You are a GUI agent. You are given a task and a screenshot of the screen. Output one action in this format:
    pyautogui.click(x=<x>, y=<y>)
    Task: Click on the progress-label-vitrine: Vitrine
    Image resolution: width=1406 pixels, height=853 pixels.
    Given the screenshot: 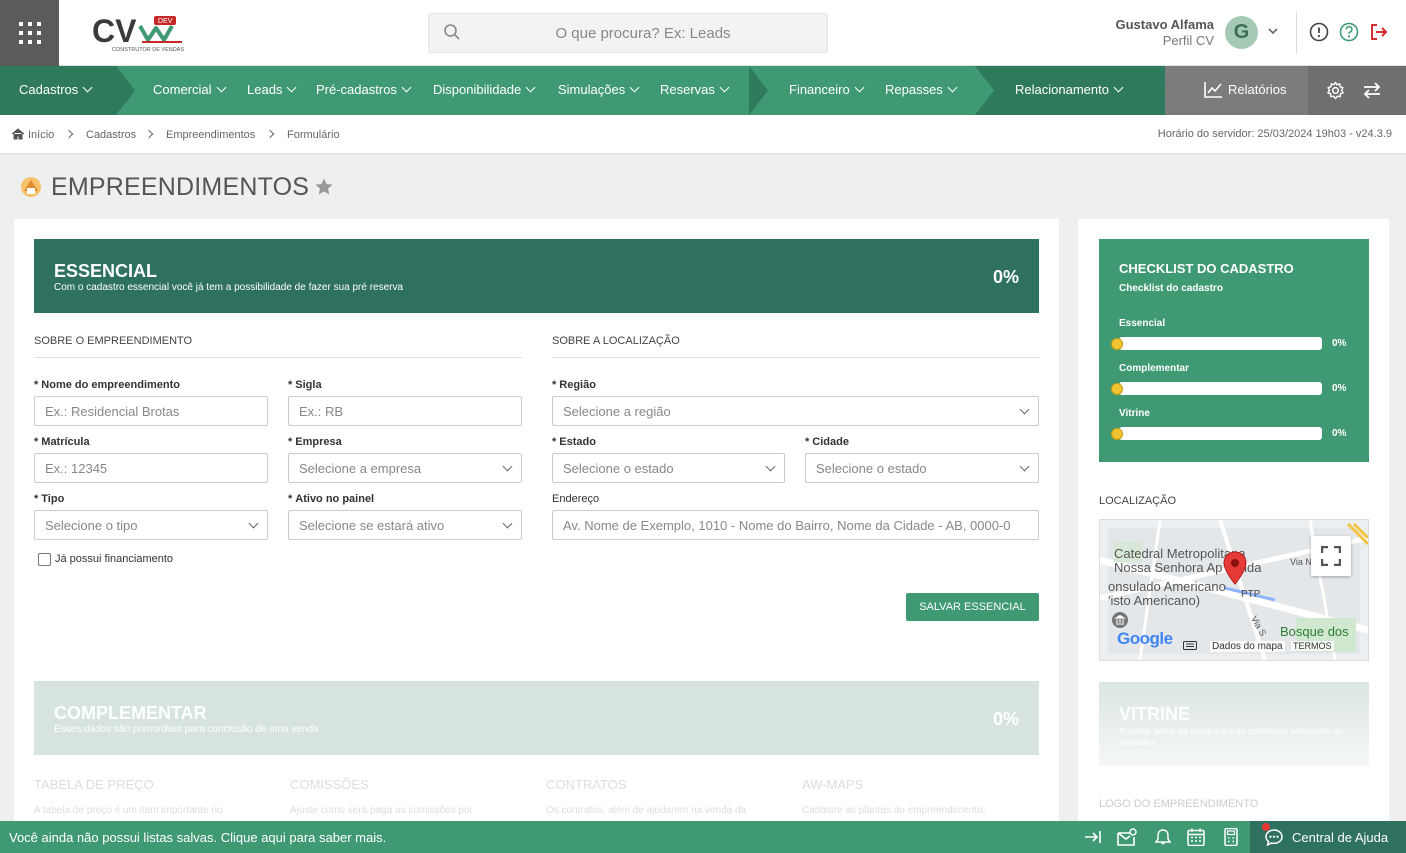 What is the action you would take?
    pyautogui.click(x=1134, y=413)
    